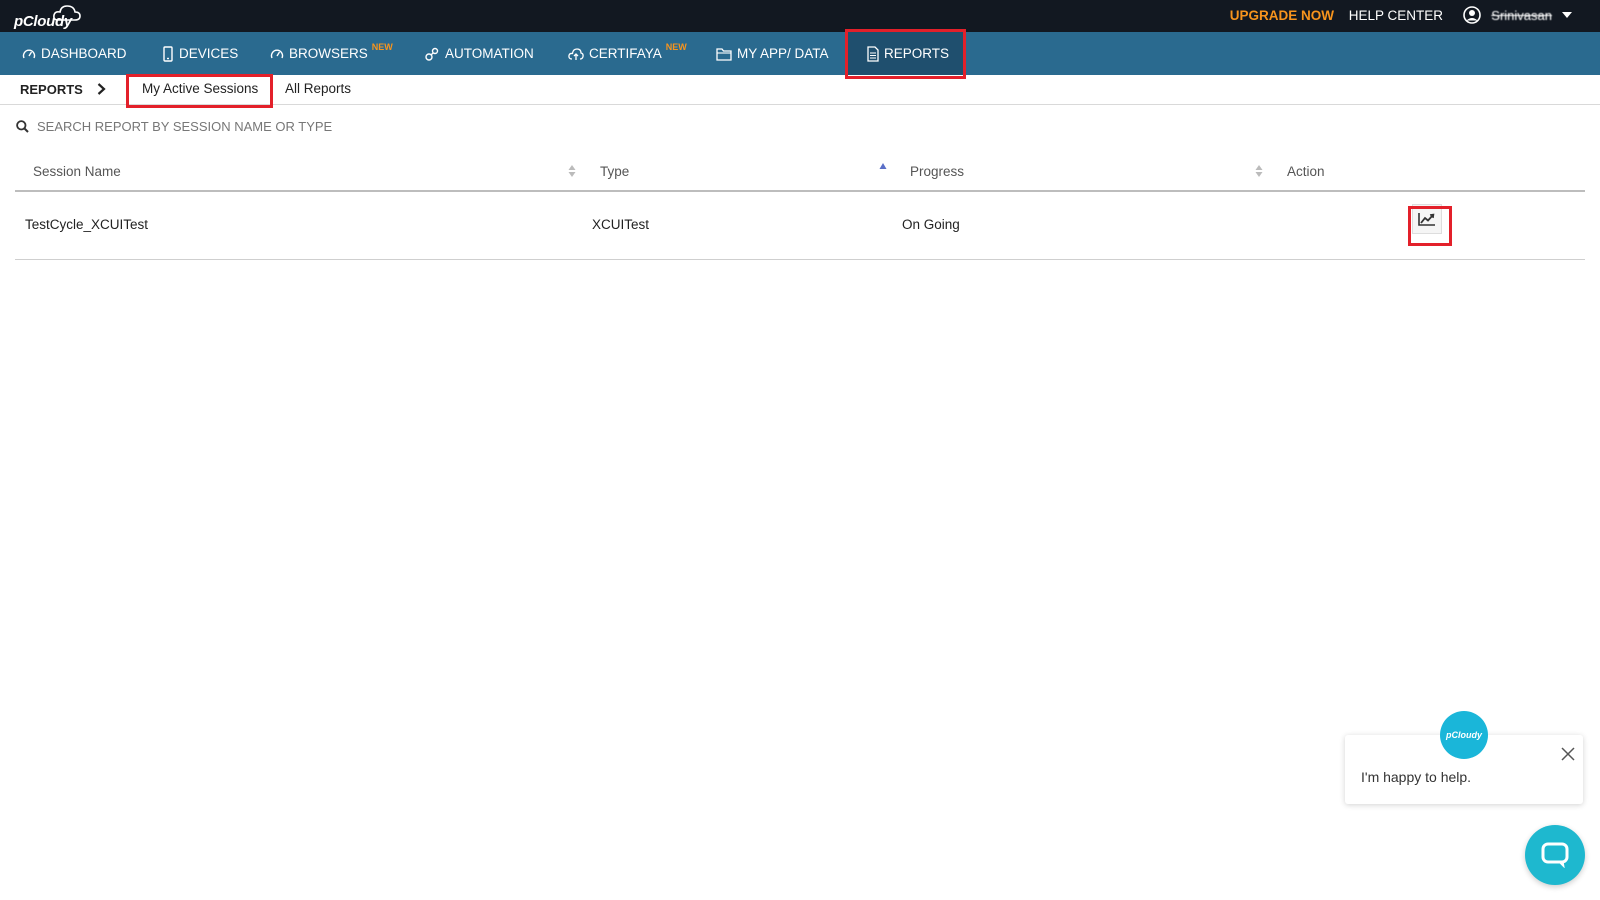 This screenshot has height=900, width=1600. Describe the element at coordinates (489, 53) in the screenshot. I see `nav-label: AUTOMATION` at that location.